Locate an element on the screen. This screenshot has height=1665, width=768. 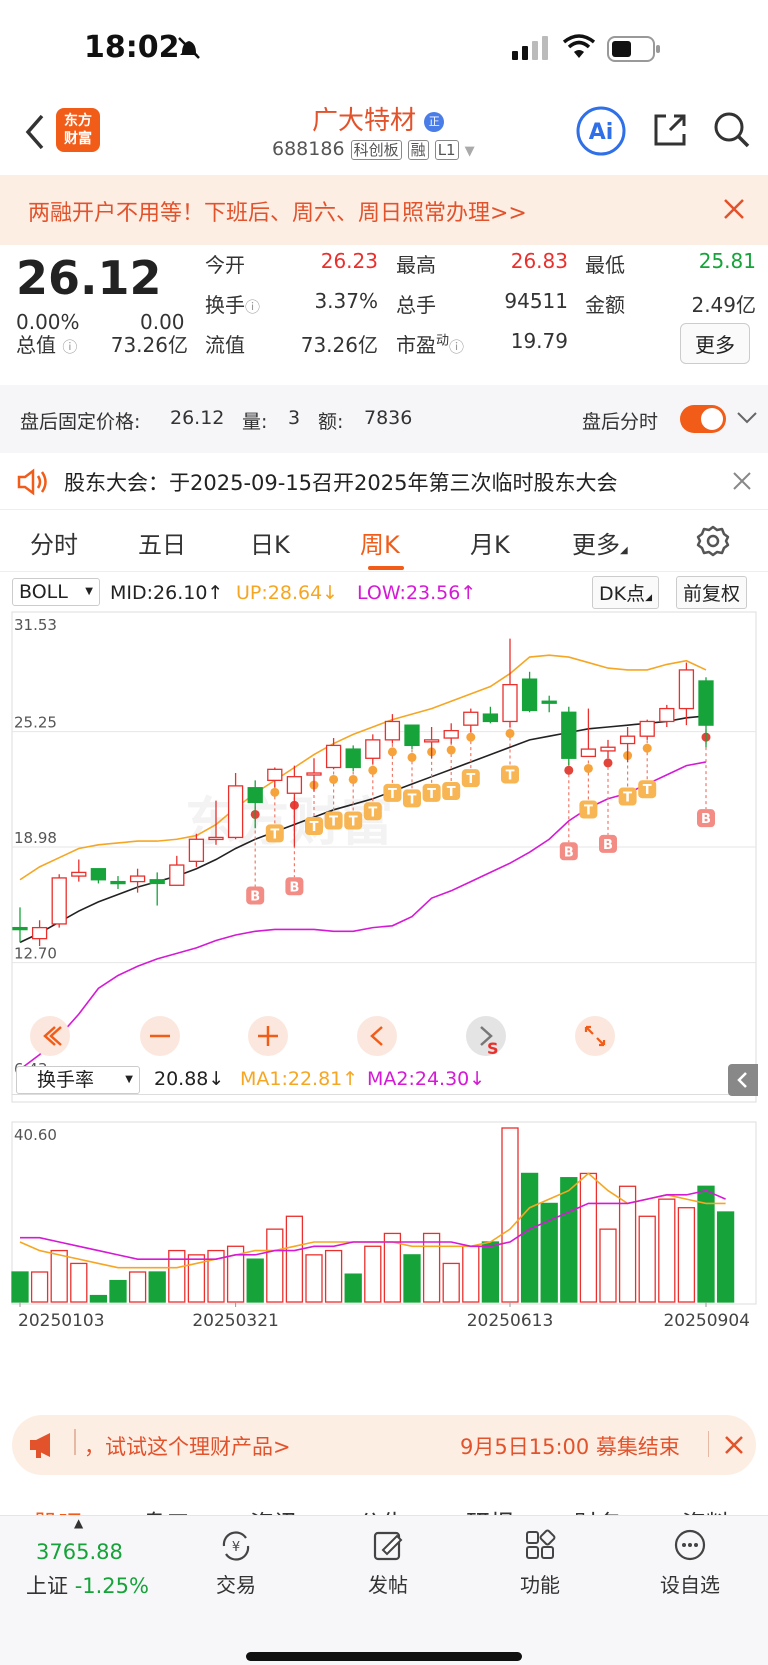
date-axis-label: 20250103 is located at coordinates (61, 1321).